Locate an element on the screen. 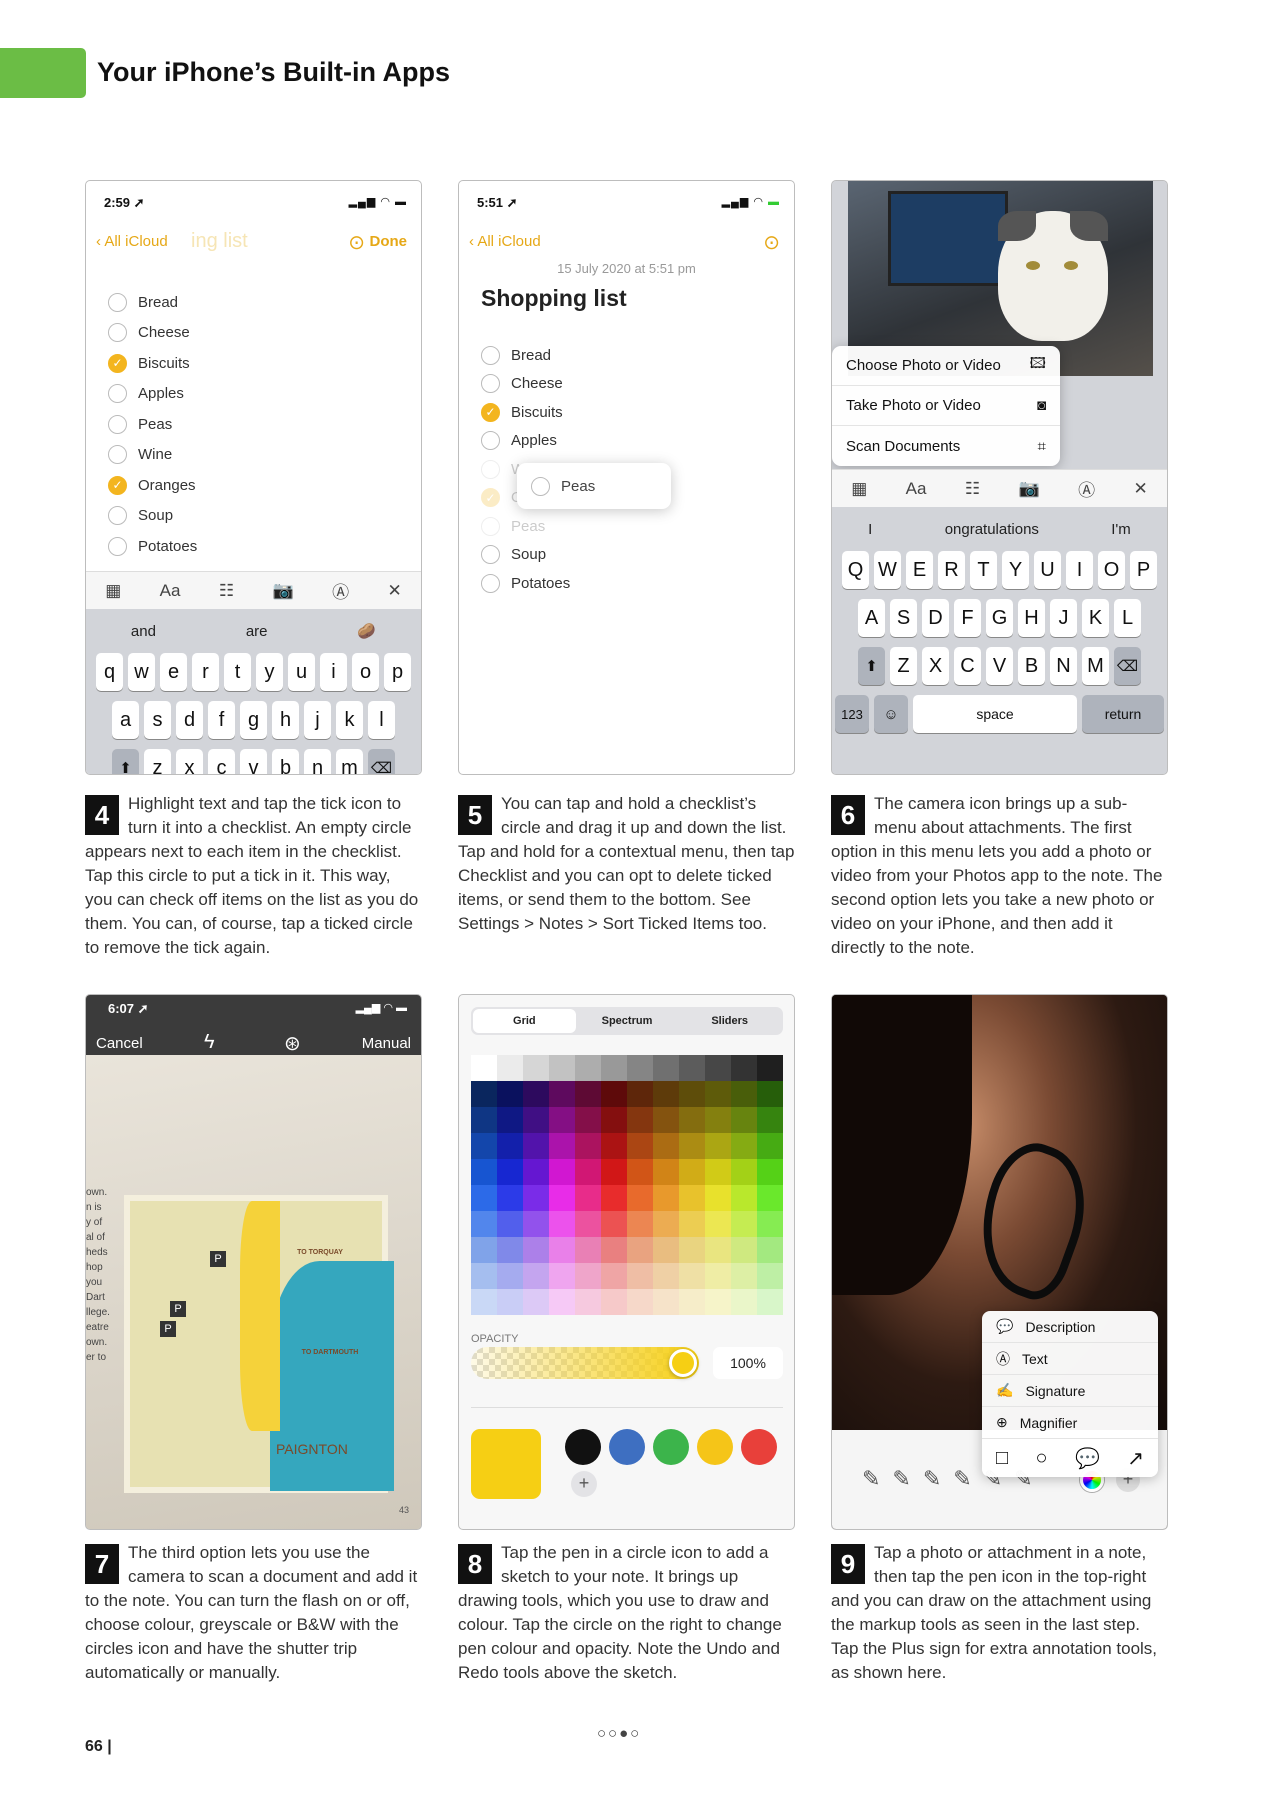 The width and height of the screenshot is (1273, 1800). key: m is located at coordinates (349, 761).